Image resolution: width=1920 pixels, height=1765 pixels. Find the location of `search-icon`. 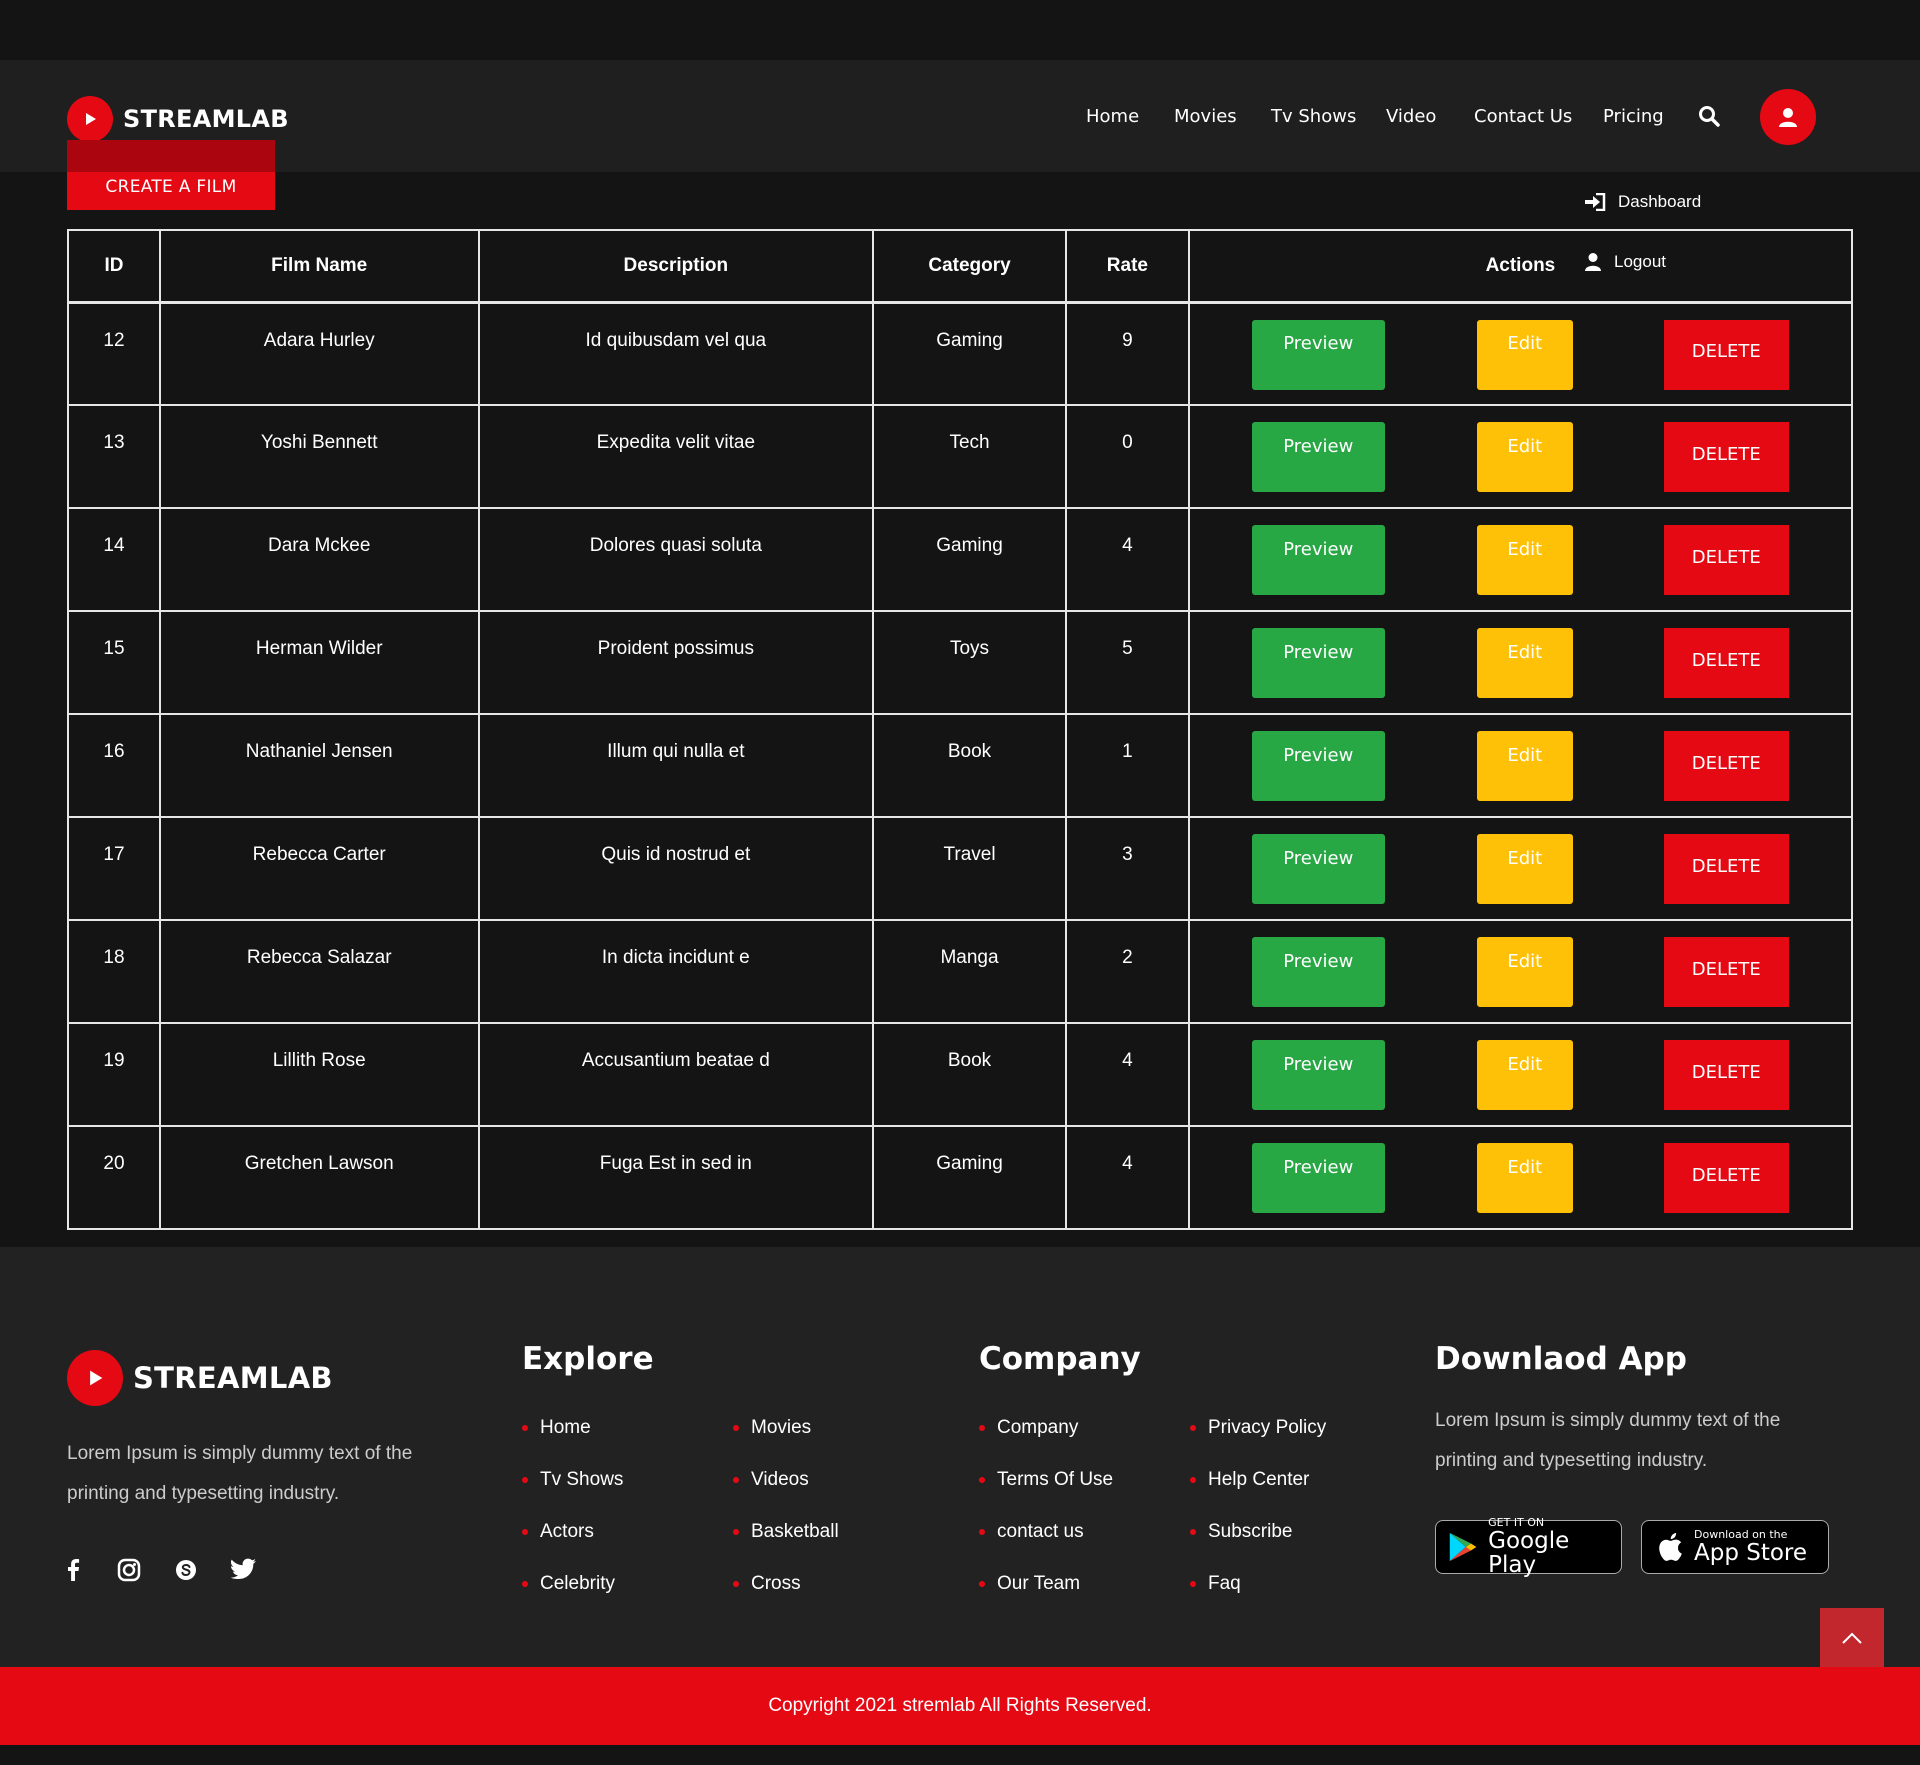

search-icon is located at coordinates (1710, 117).